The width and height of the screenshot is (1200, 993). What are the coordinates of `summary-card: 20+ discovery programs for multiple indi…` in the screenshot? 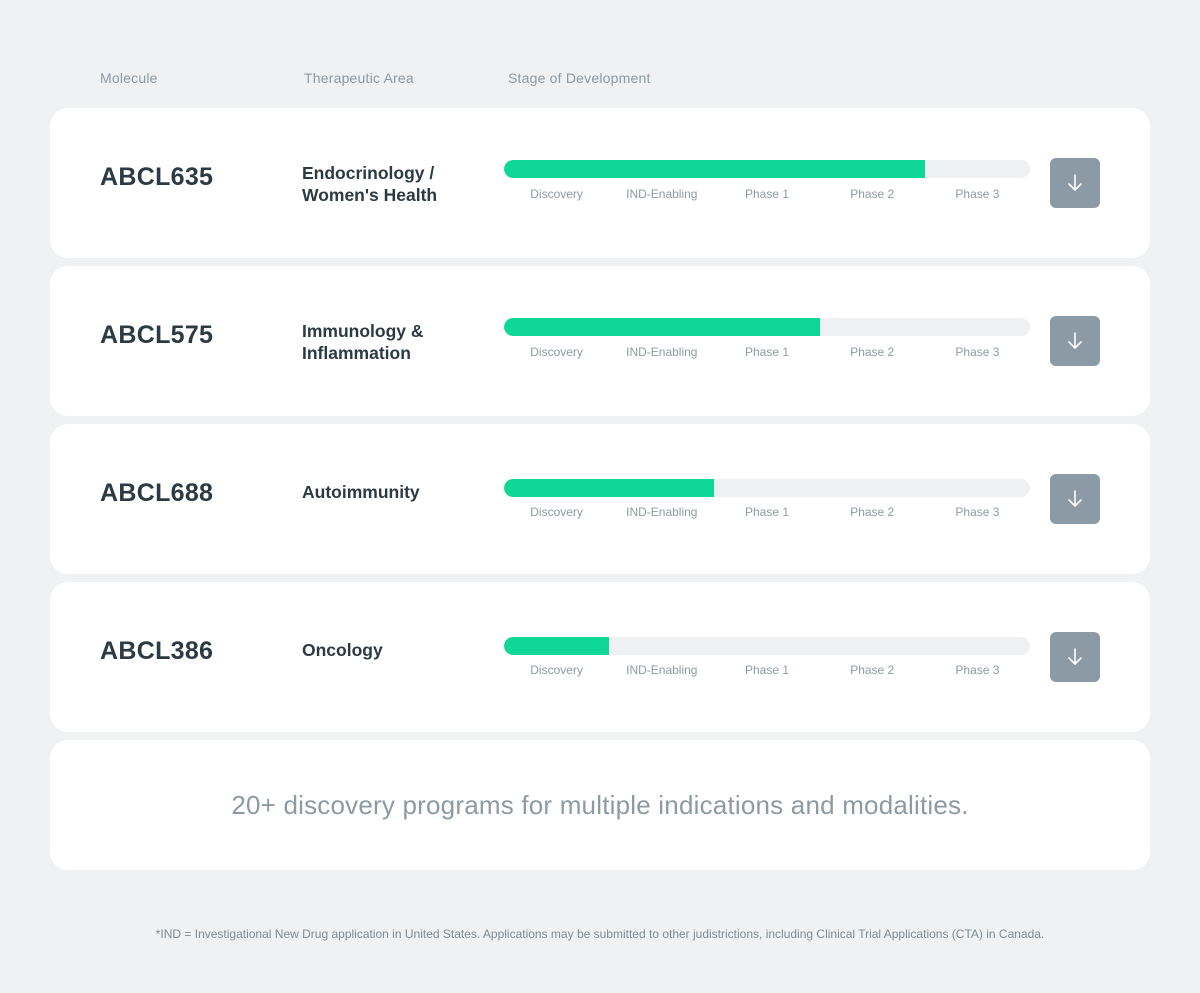 It's located at (600, 805).